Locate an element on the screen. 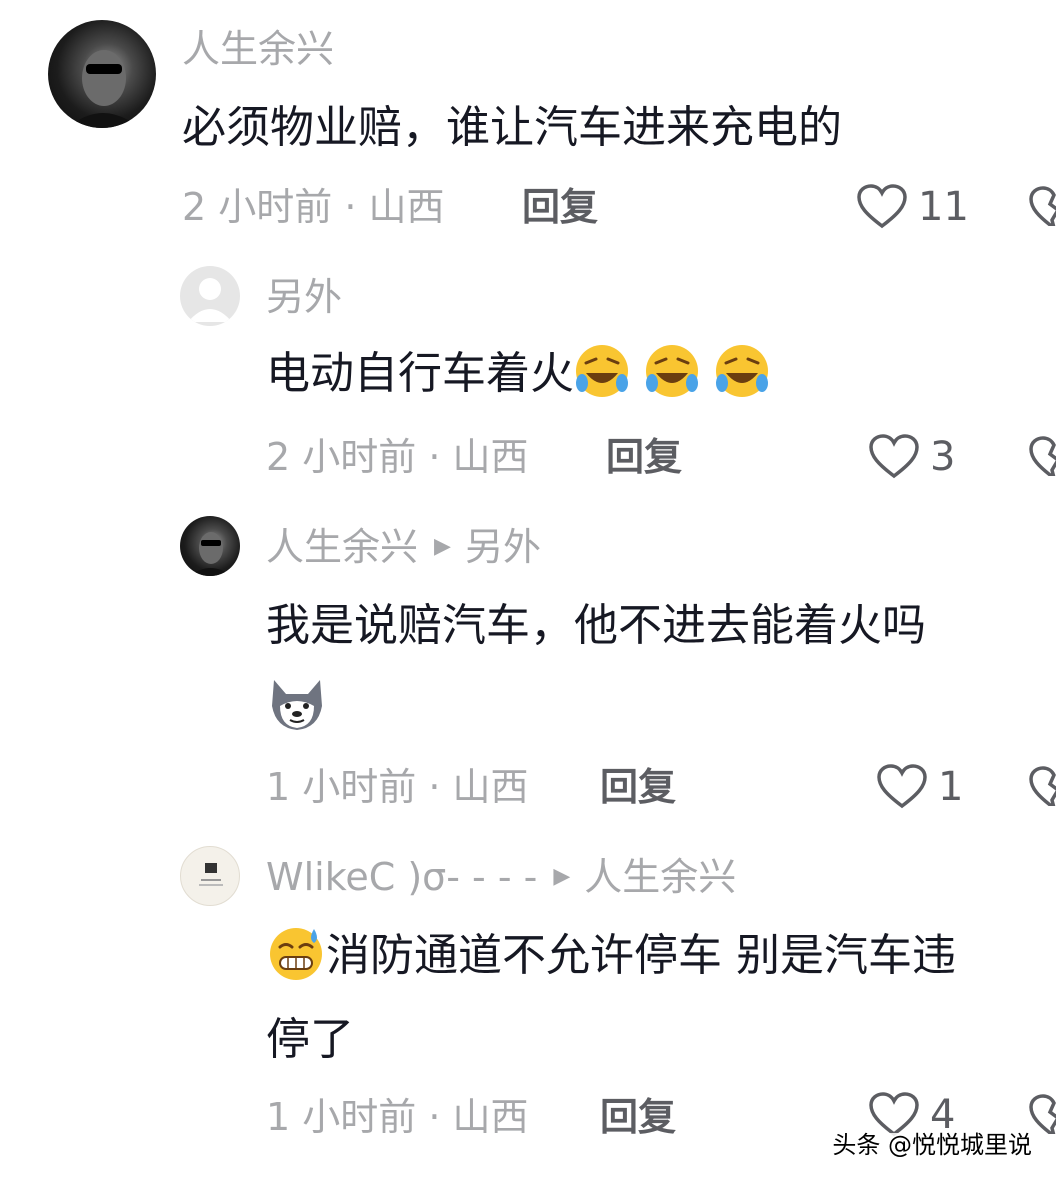 The width and height of the screenshot is (1056, 1183). comment-text: 必须物业赔，谁让汽车进来充电的 is located at coordinates (512, 127).